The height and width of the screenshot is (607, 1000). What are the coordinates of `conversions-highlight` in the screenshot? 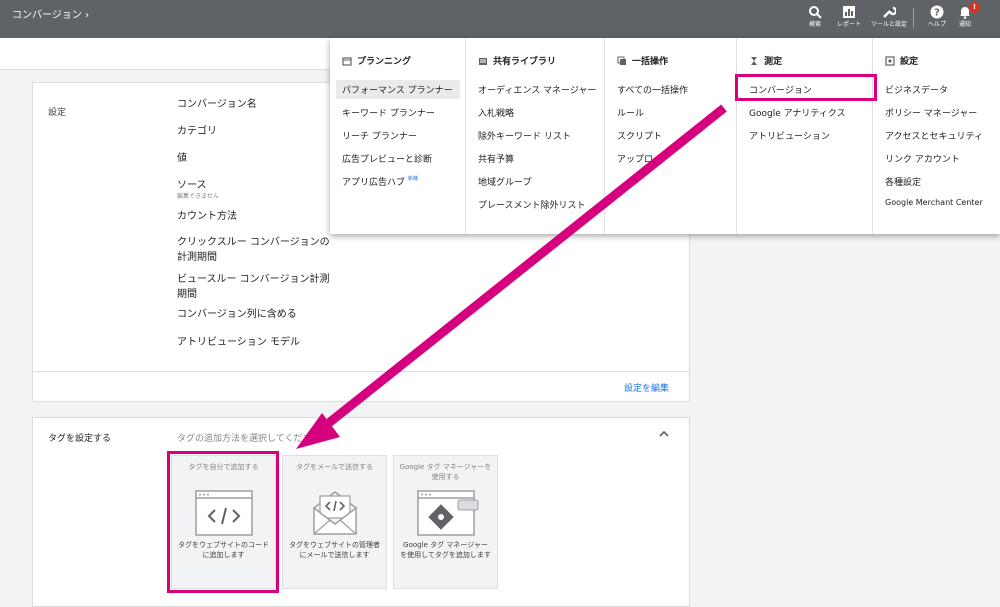 It's located at (806, 87).